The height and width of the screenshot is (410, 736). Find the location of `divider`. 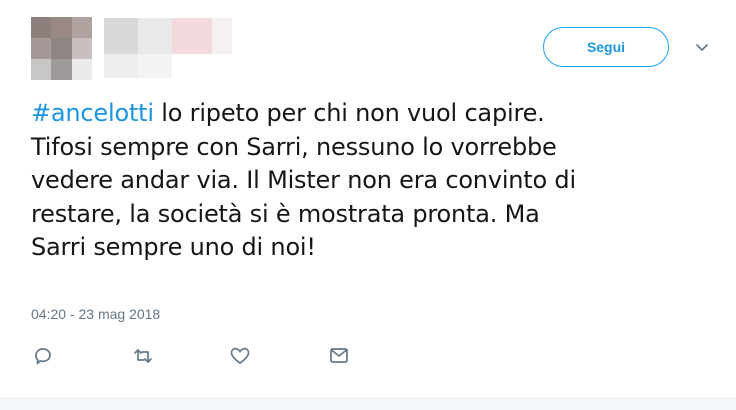

divider is located at coordinates (368, 404).